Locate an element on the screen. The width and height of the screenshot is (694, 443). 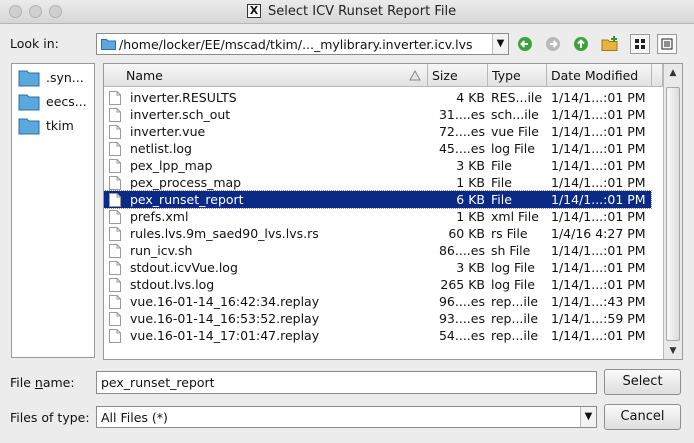
list-view-icon is located at coordinates (640, 44).